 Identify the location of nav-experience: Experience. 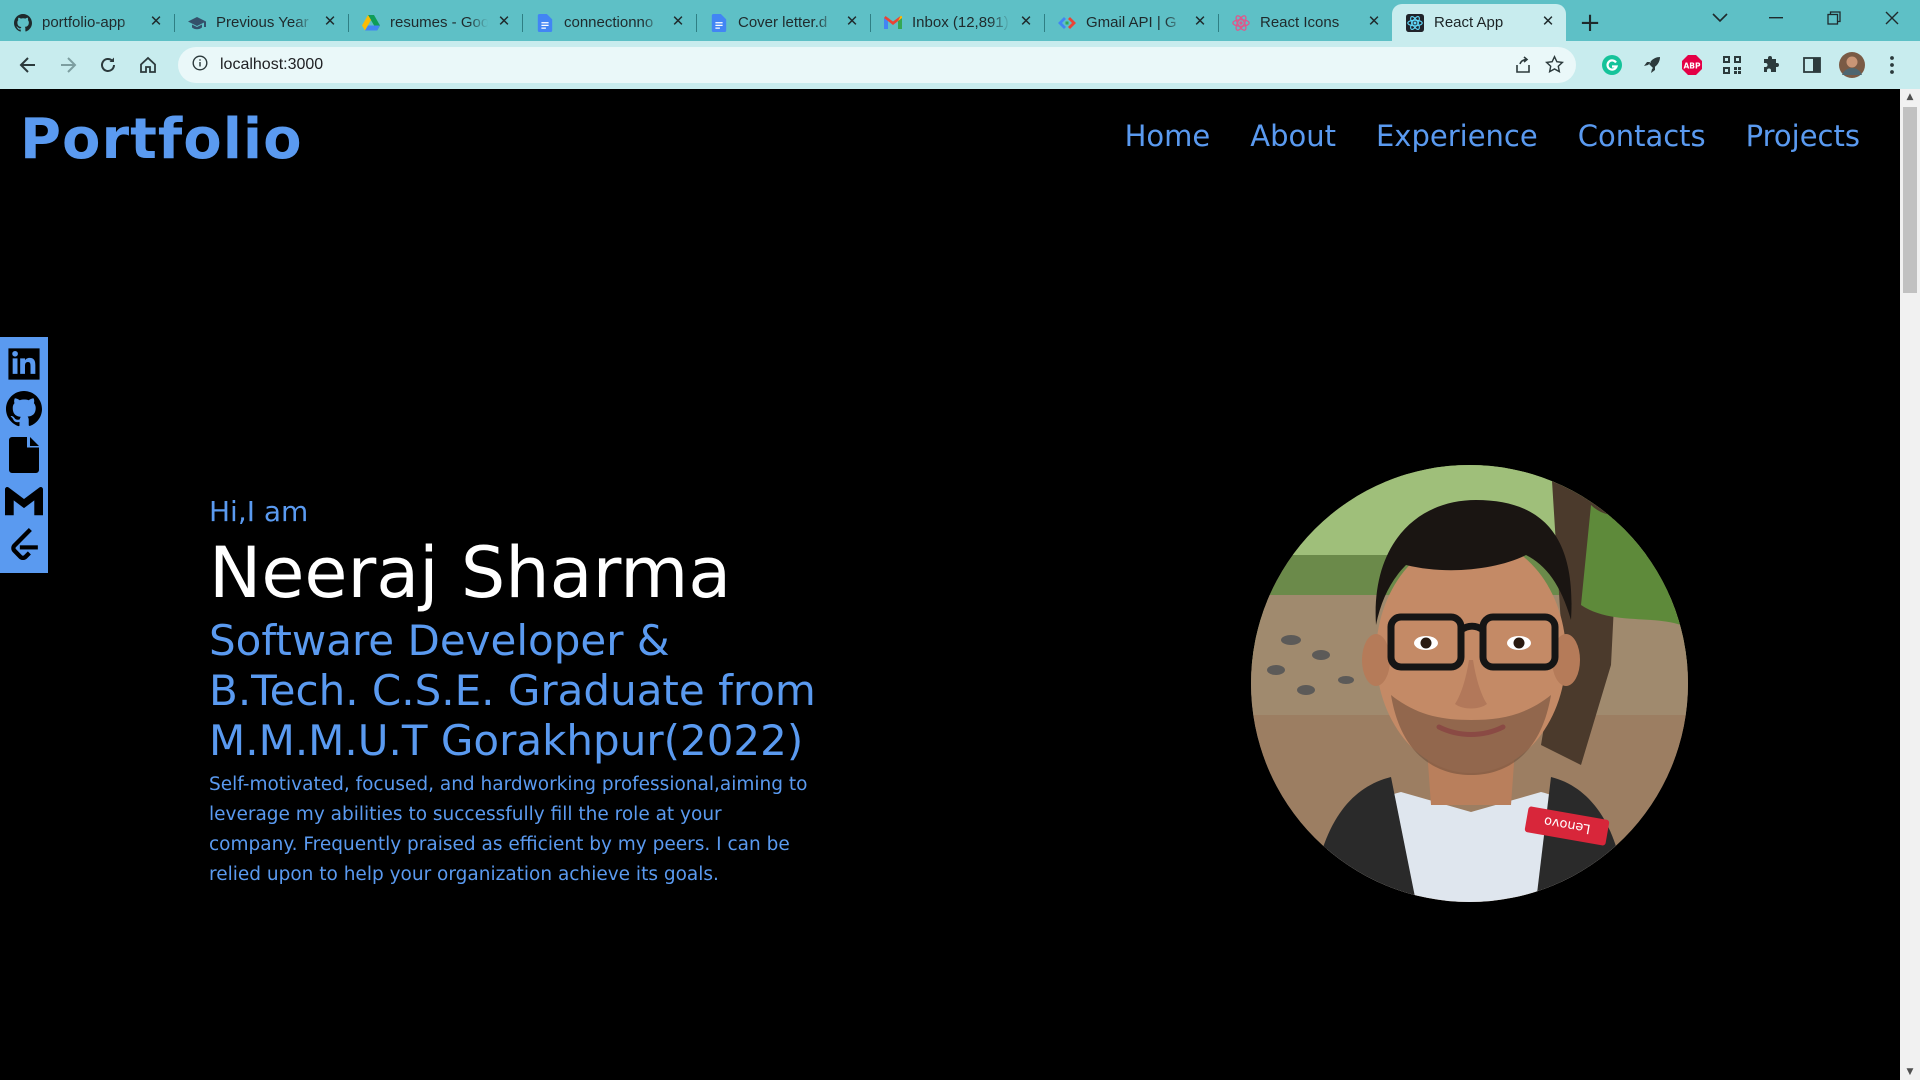
(1457, 136).